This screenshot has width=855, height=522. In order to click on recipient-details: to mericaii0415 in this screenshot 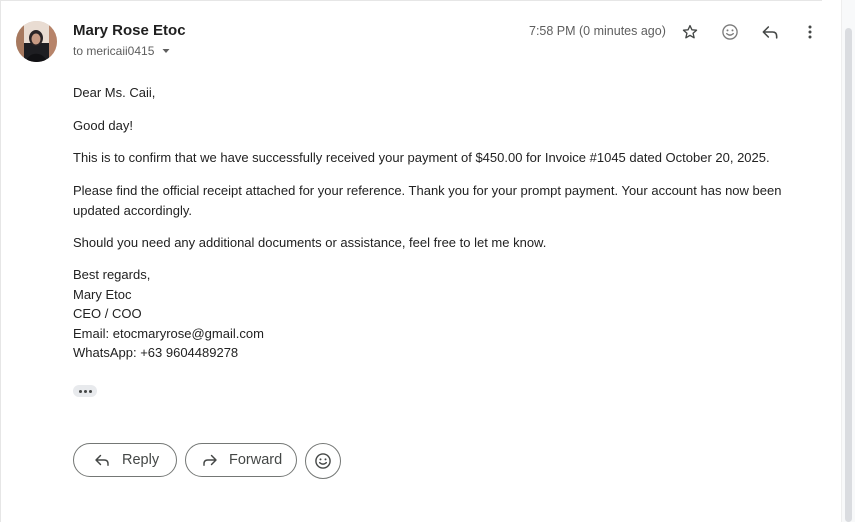, I will do `click(122, 51)`.